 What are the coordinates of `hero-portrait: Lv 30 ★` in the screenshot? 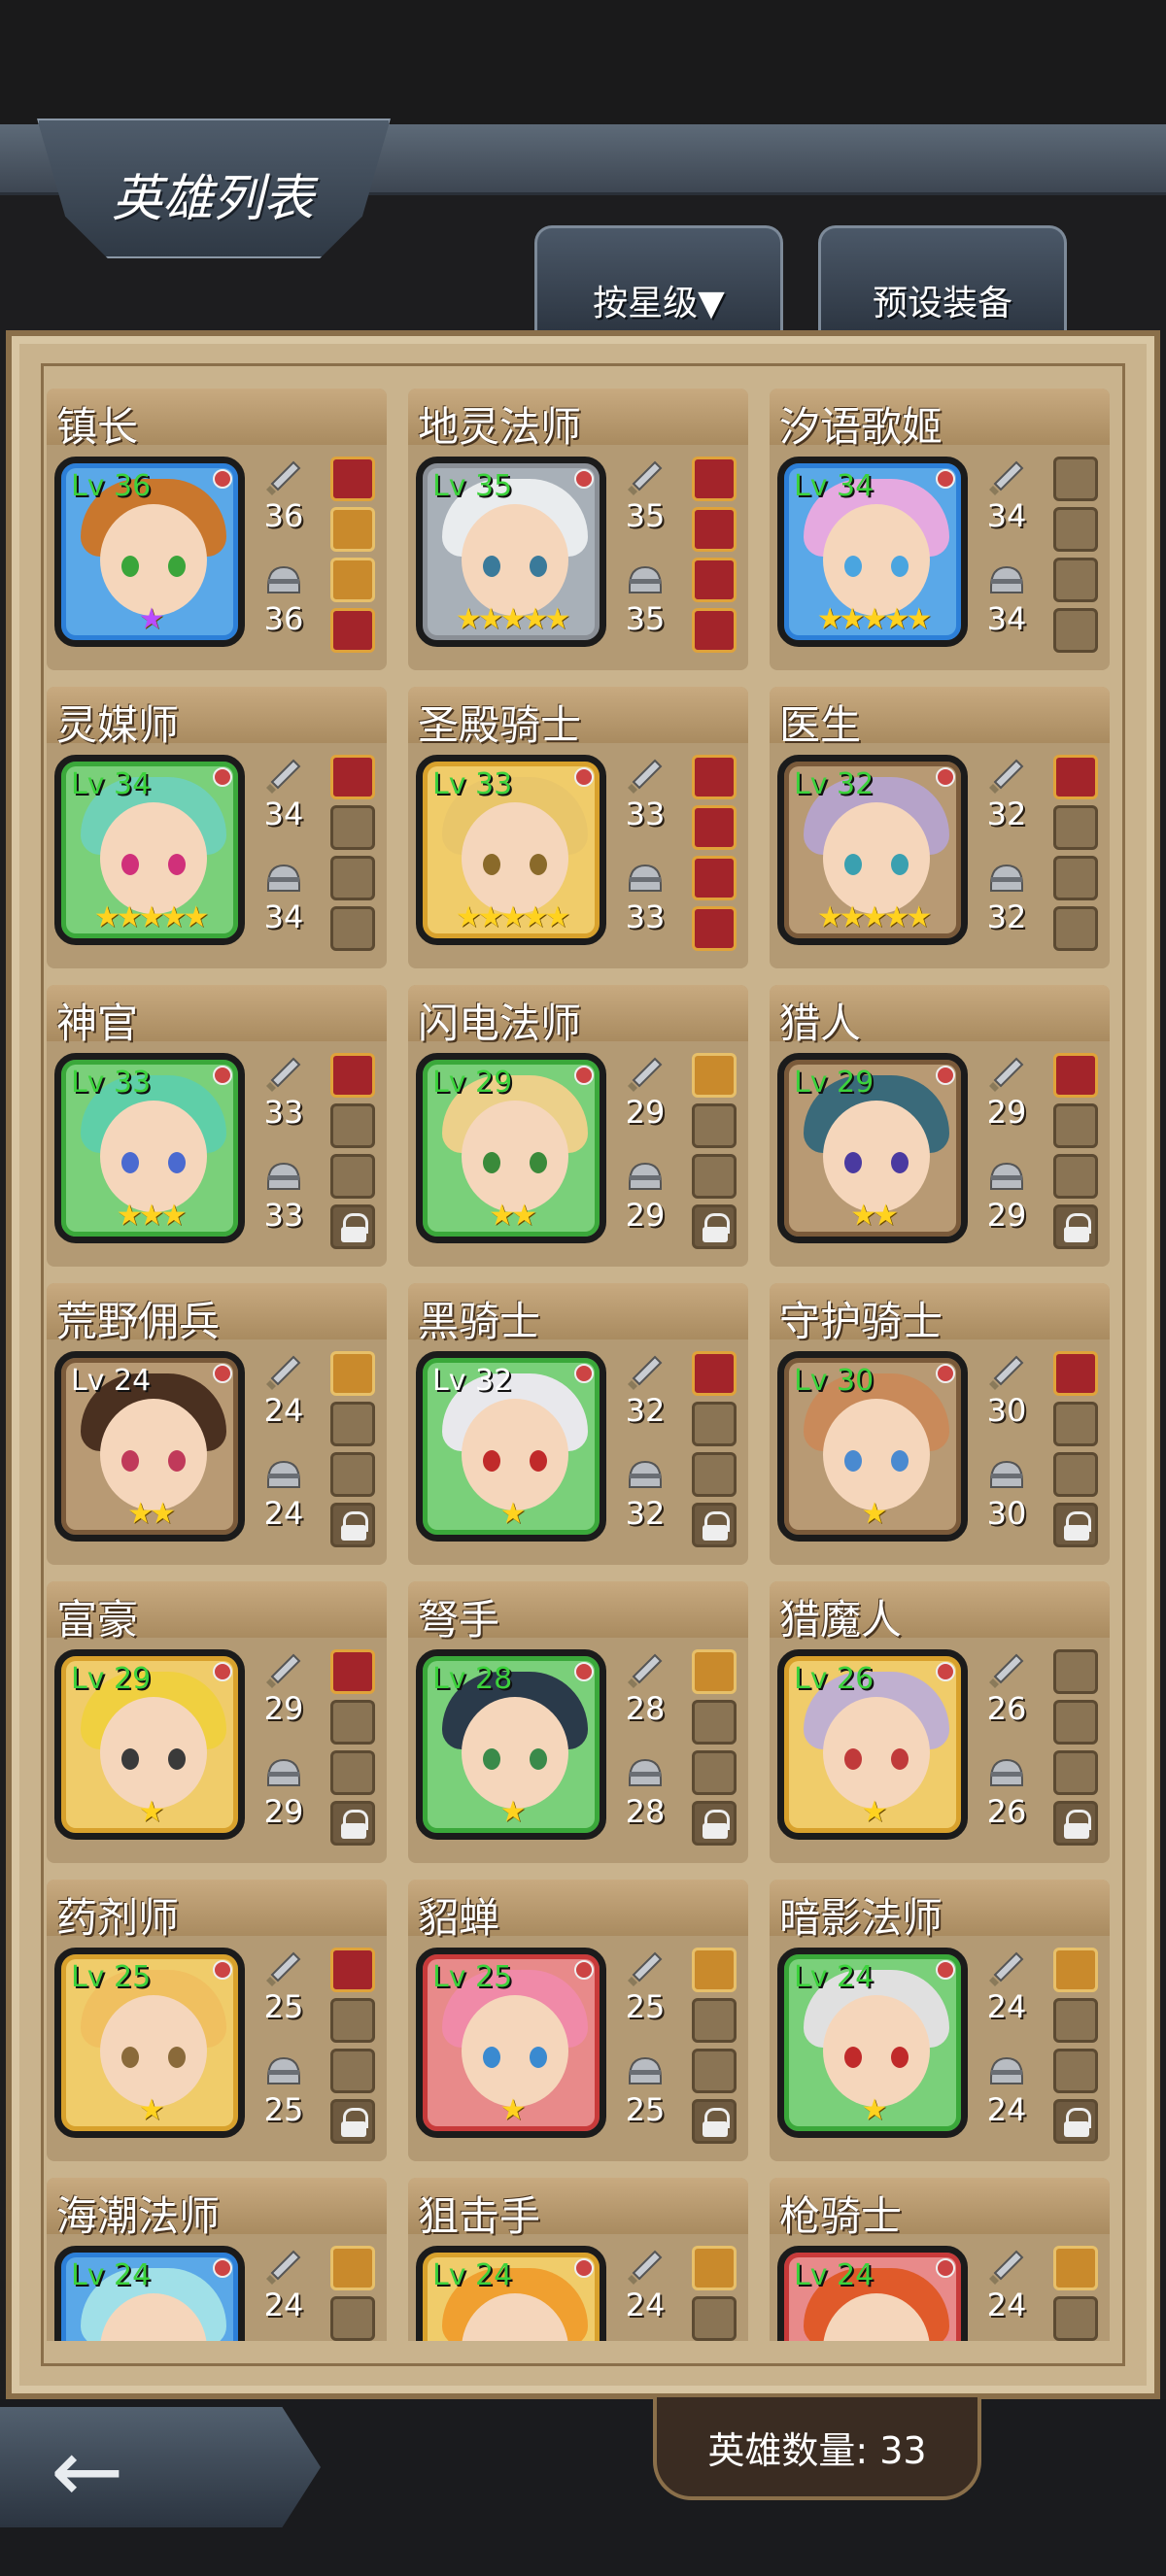 It's located at (872, 1446).